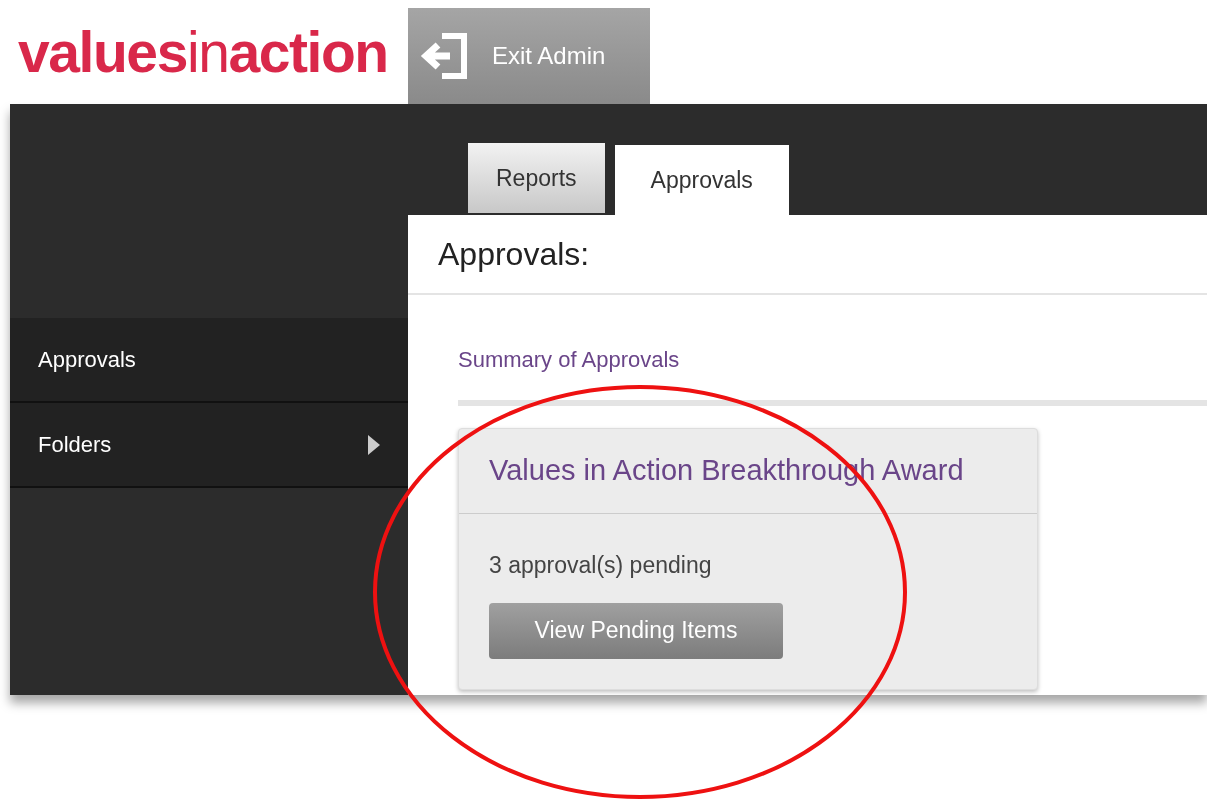 The width and height of the screenshot is (1207, 800). I want to click on pending-count: 3 approval(s) pending, so click(601, 565).